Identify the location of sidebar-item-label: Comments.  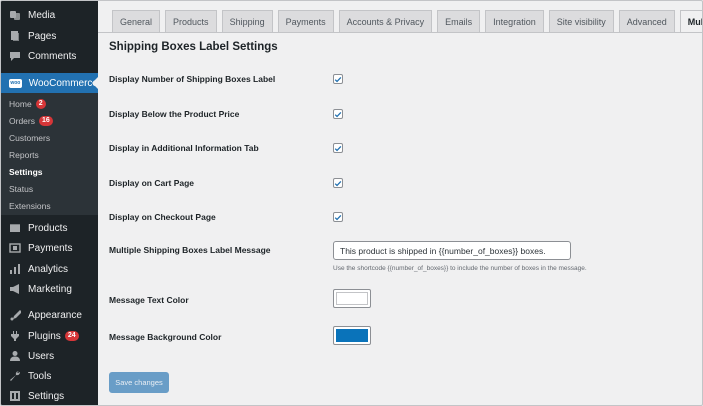
(52, 56).